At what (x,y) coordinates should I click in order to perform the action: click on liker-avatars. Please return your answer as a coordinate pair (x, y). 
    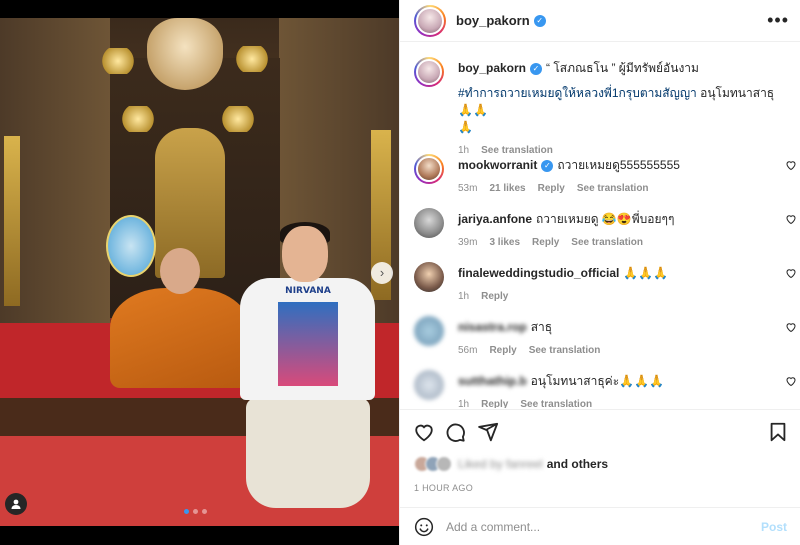
    Looking at the image, I should click on (433, 464).